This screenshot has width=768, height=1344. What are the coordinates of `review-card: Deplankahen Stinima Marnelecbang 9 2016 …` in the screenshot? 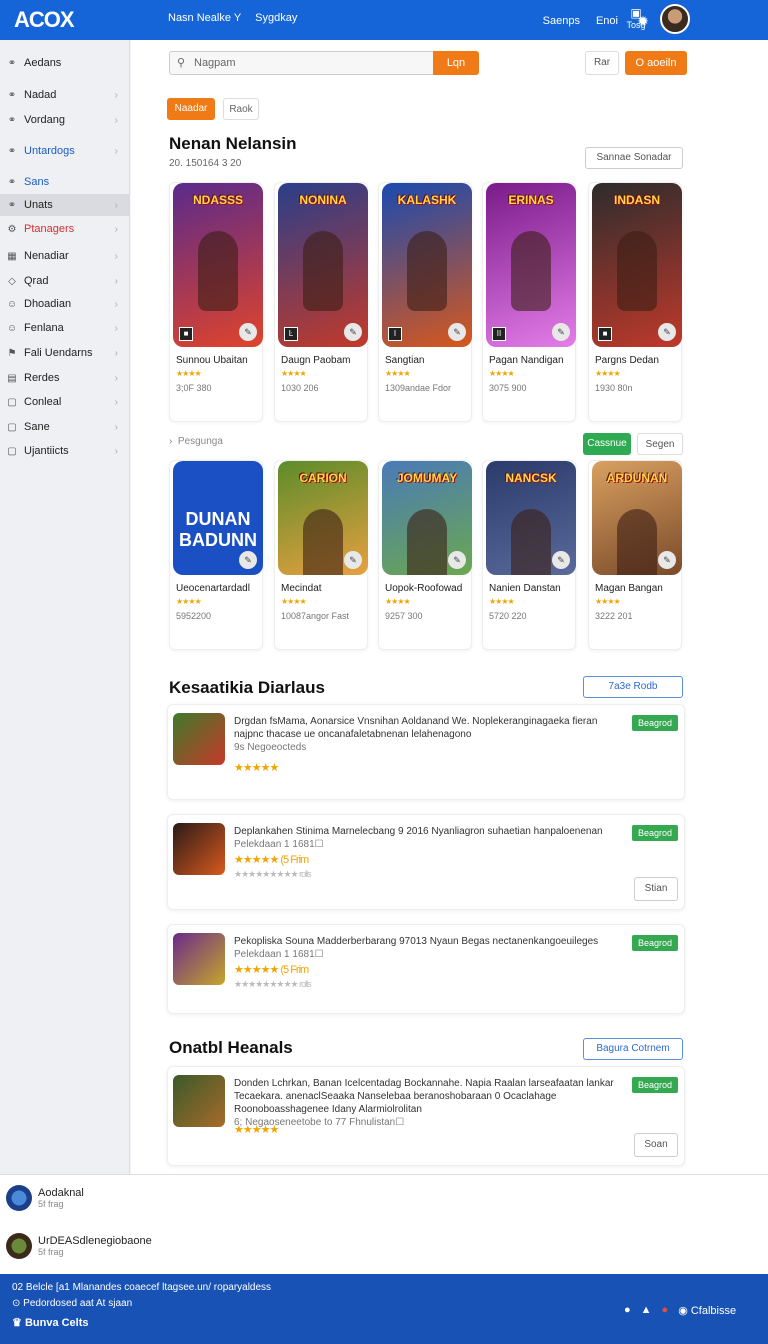 It's located at (426, 862).